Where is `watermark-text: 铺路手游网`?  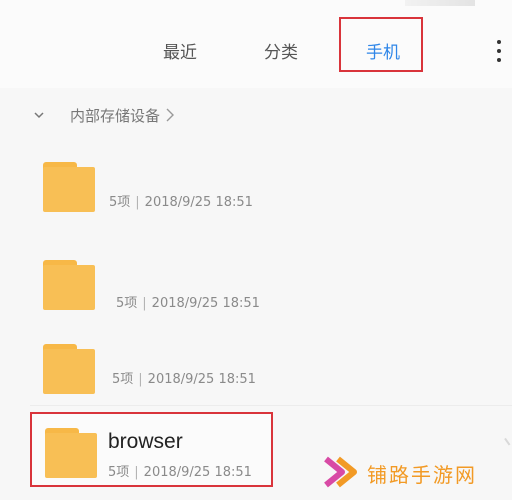
watermark-text: 铺路手游网 is located at coordinates (422, 475).